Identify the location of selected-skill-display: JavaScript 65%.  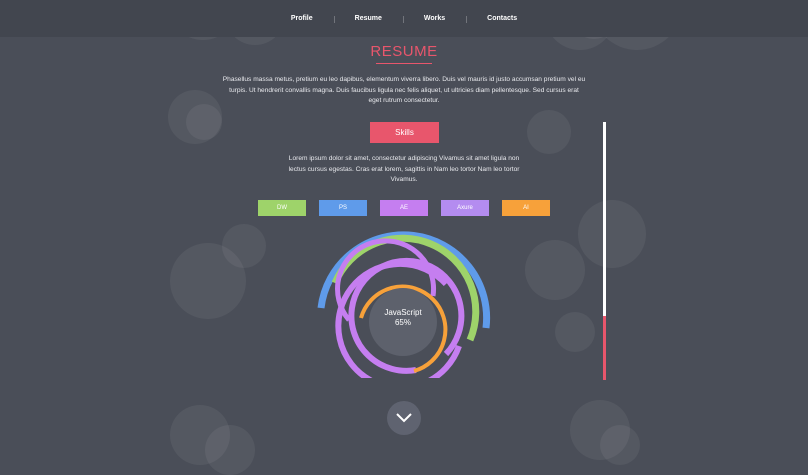
(403, 322).